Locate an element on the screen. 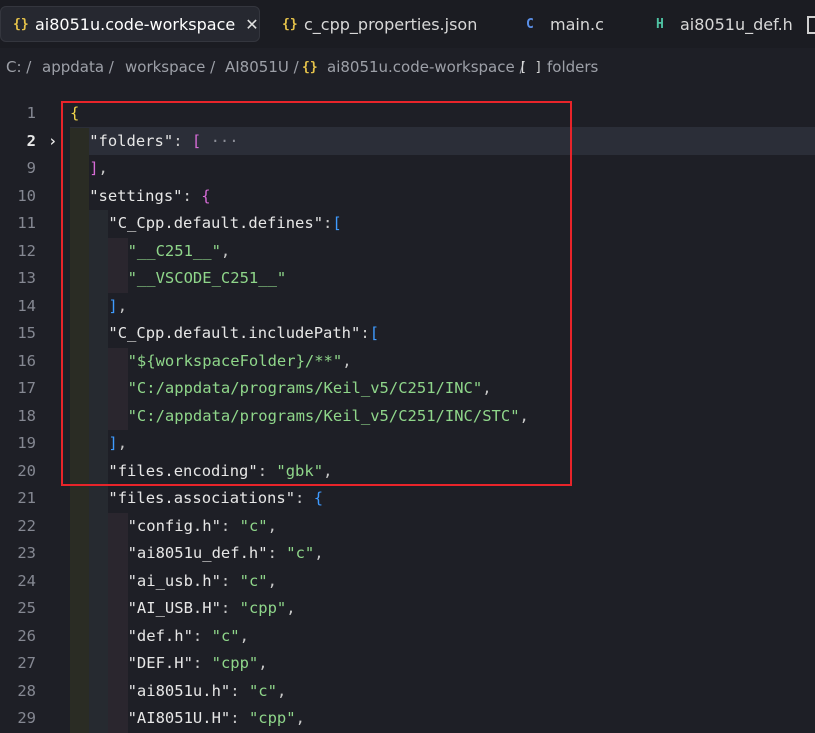 Image resolution: width=815 pixels, height=733 pixels. line-number: 21 is located at coordinates (26, 498).